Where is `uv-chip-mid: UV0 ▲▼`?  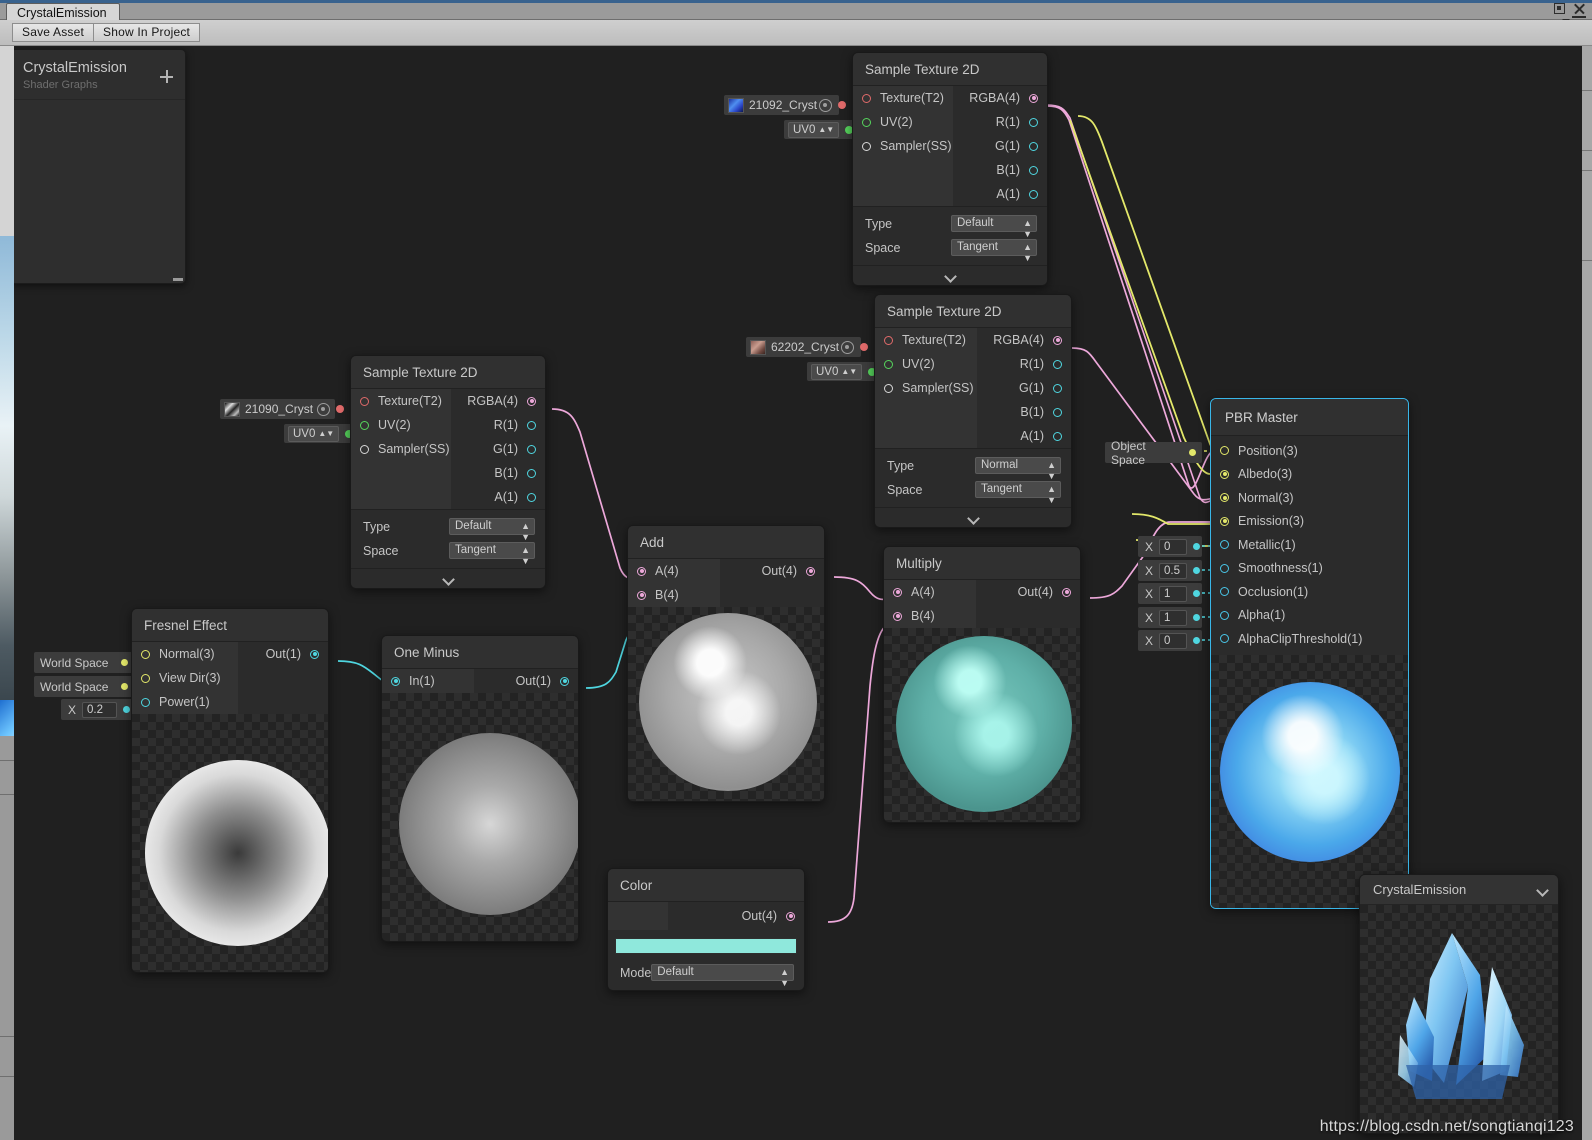 uv-chip-mid: UV0 ▲▼ is located at coordinates (844, 371).